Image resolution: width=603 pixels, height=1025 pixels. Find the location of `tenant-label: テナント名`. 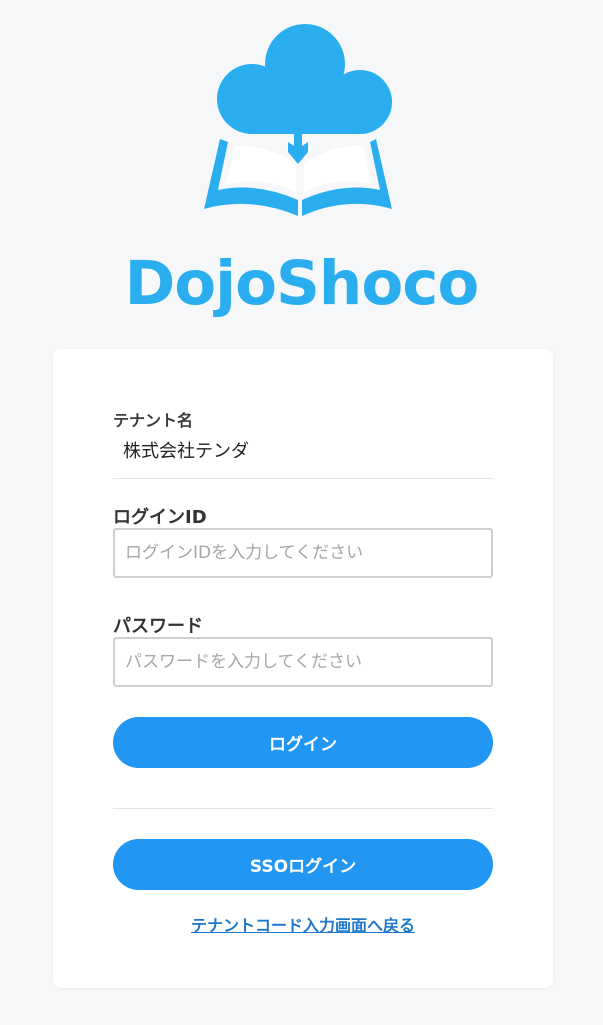

tenant-label: テナント名 is located at coordinates (153, 420).